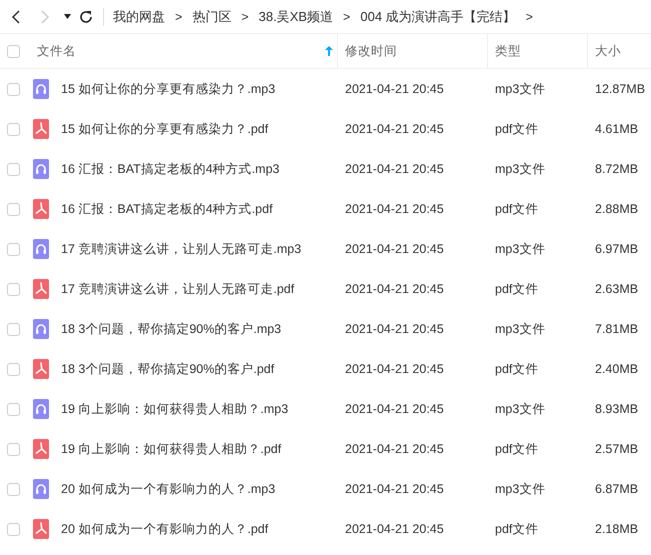 Image resolution: width=651 pixels, height=555 pixels. Describe the element at coordinates (617, 169) in the screenshot. I see `file-size: 8.72MB` at that location.